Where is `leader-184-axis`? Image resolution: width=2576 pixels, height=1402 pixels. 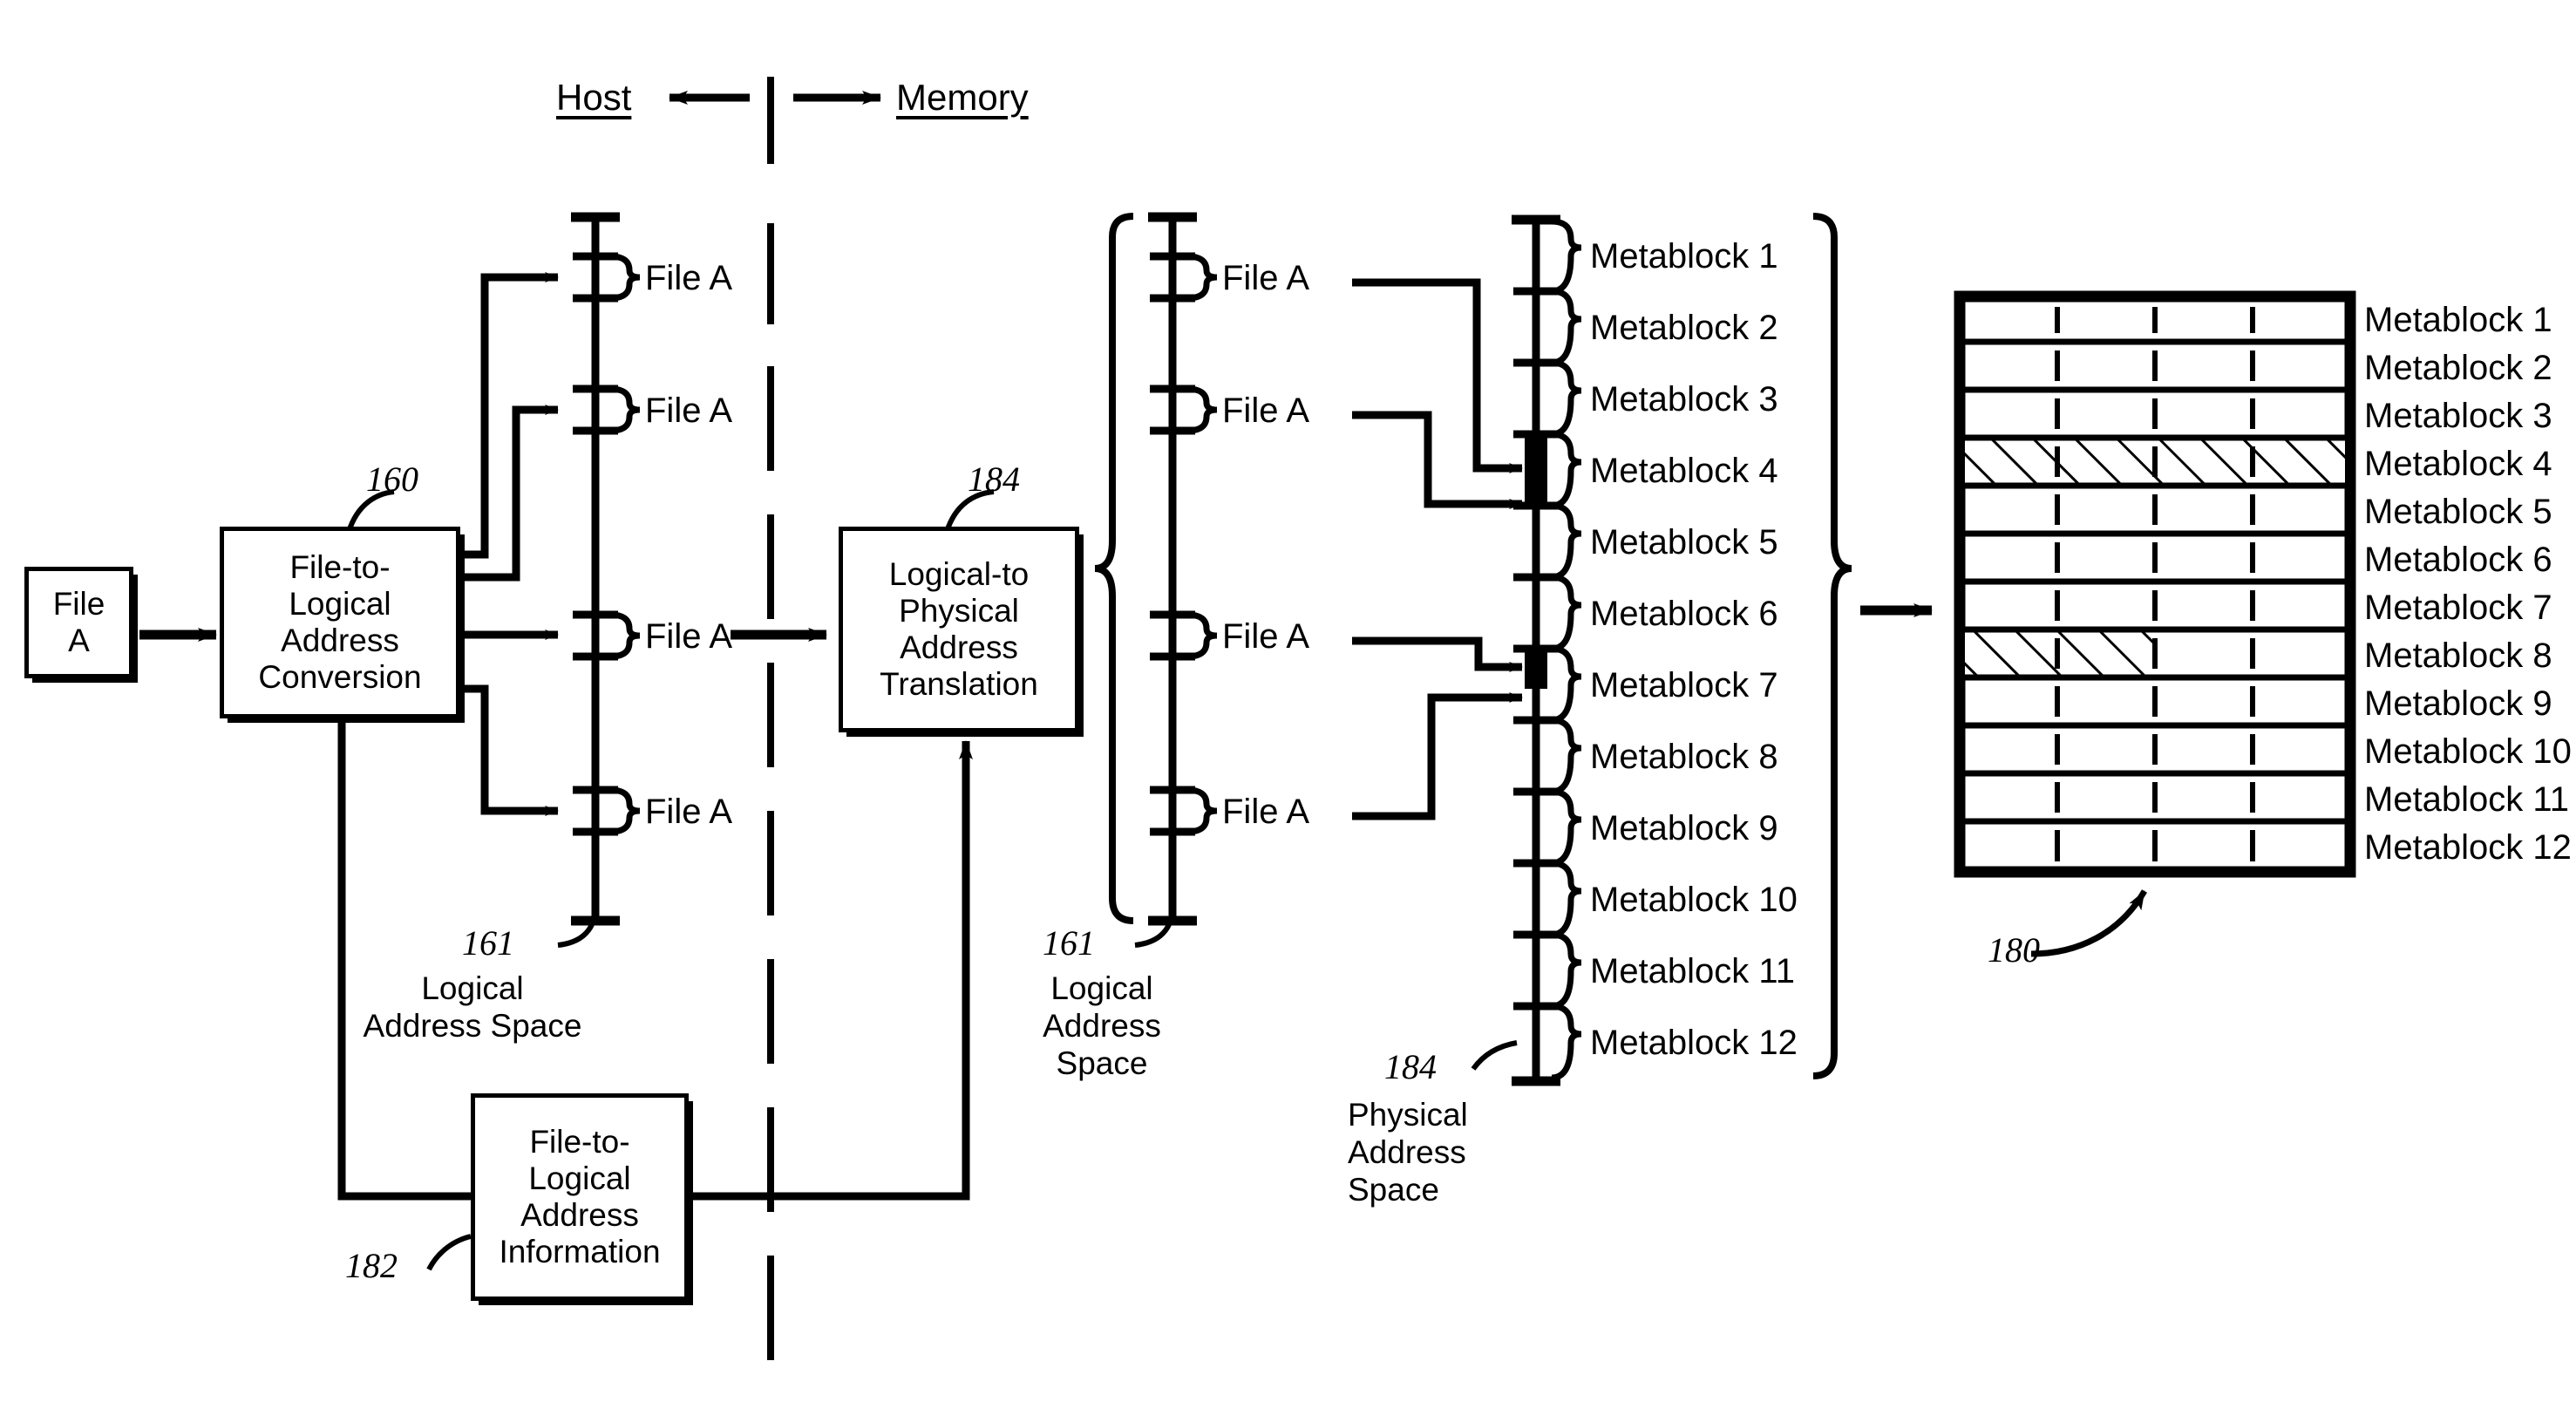
leader-184-axis is located at coordinates (1494, 1055).